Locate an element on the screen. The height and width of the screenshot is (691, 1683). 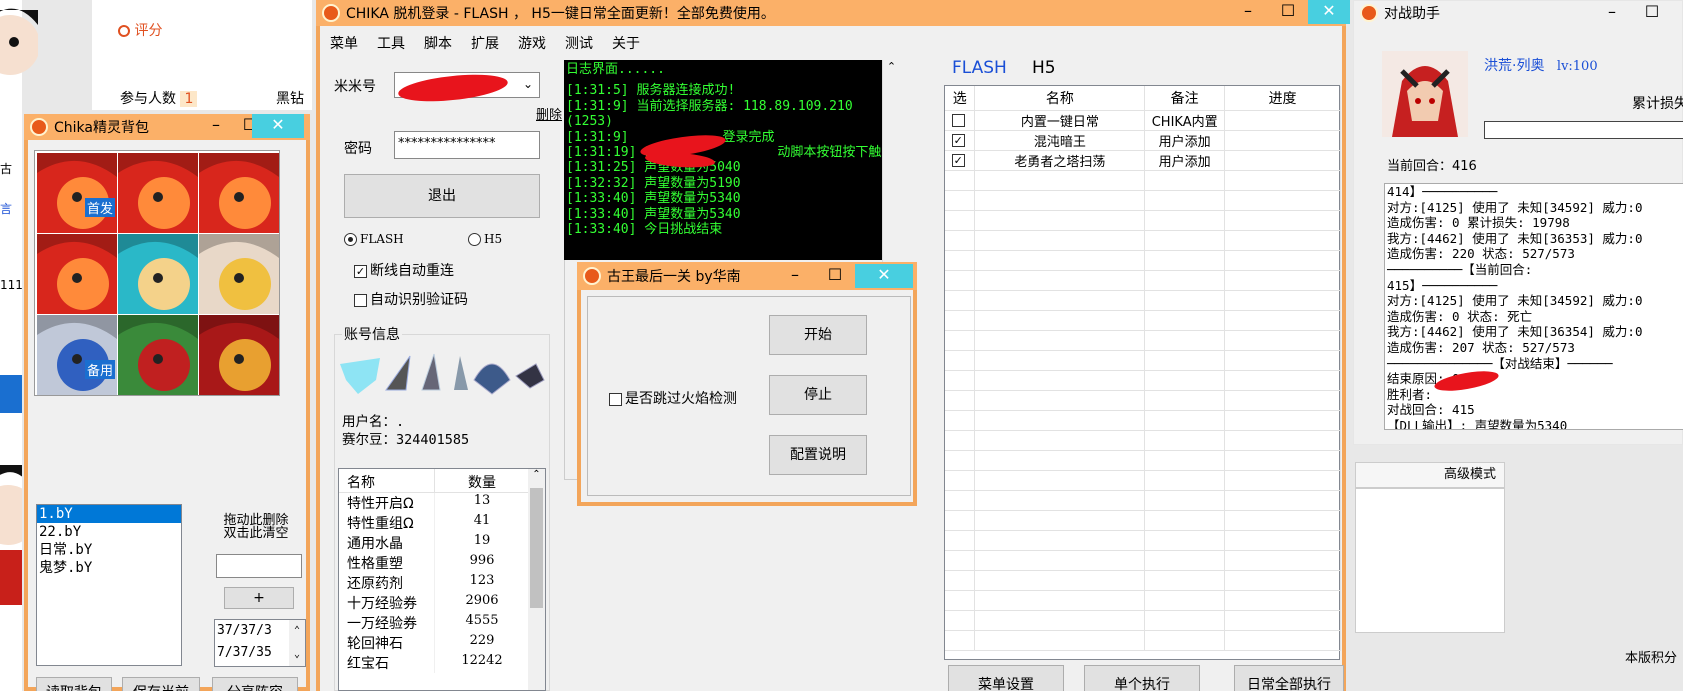
share-lineup-button: 分享阵容 is located at coordinates (255, 684).